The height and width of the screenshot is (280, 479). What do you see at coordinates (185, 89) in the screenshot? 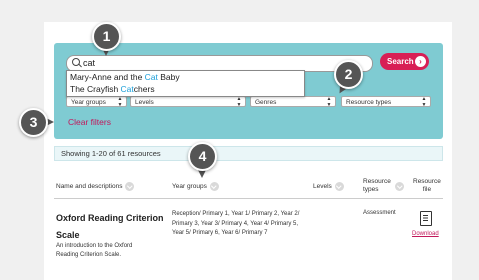
I see `autocomplete-item: The Crayfish Catchers` at bounding box center [185, 89].